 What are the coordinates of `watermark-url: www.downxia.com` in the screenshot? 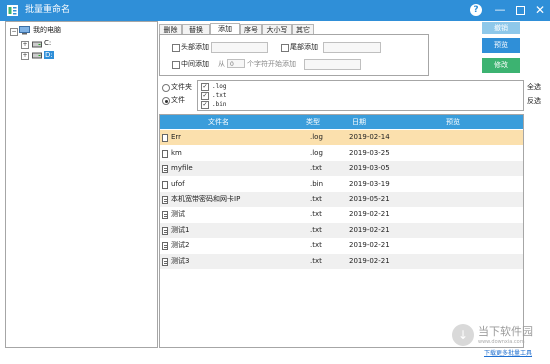 It's located at (501, 342).